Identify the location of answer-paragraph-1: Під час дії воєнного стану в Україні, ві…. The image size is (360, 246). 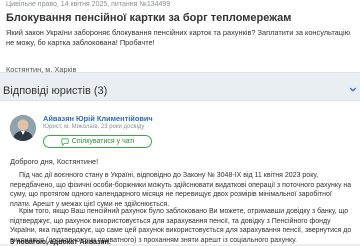
(181, 190).